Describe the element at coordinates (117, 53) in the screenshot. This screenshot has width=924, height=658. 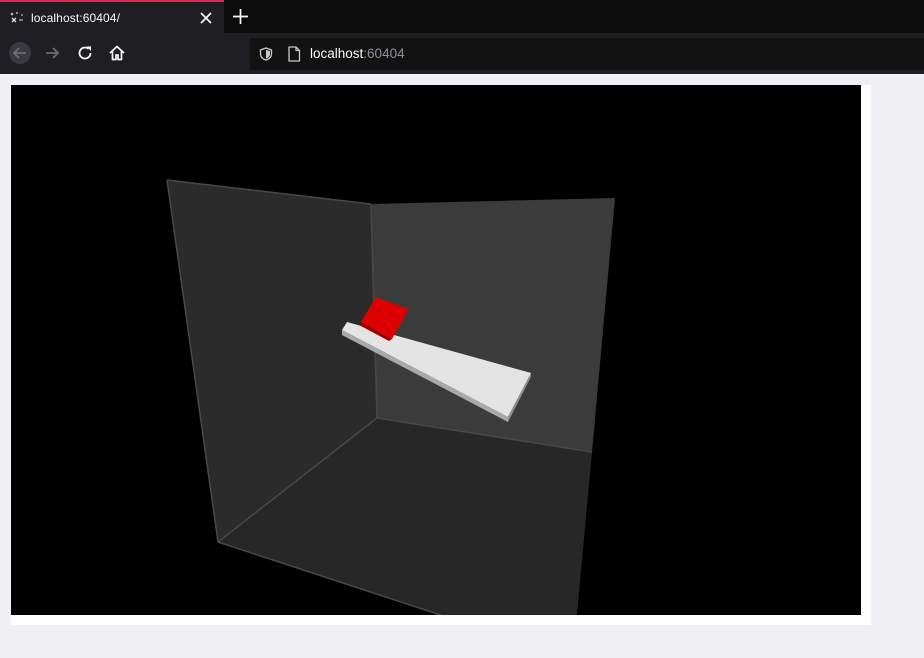
I see `home-icon` at that location.